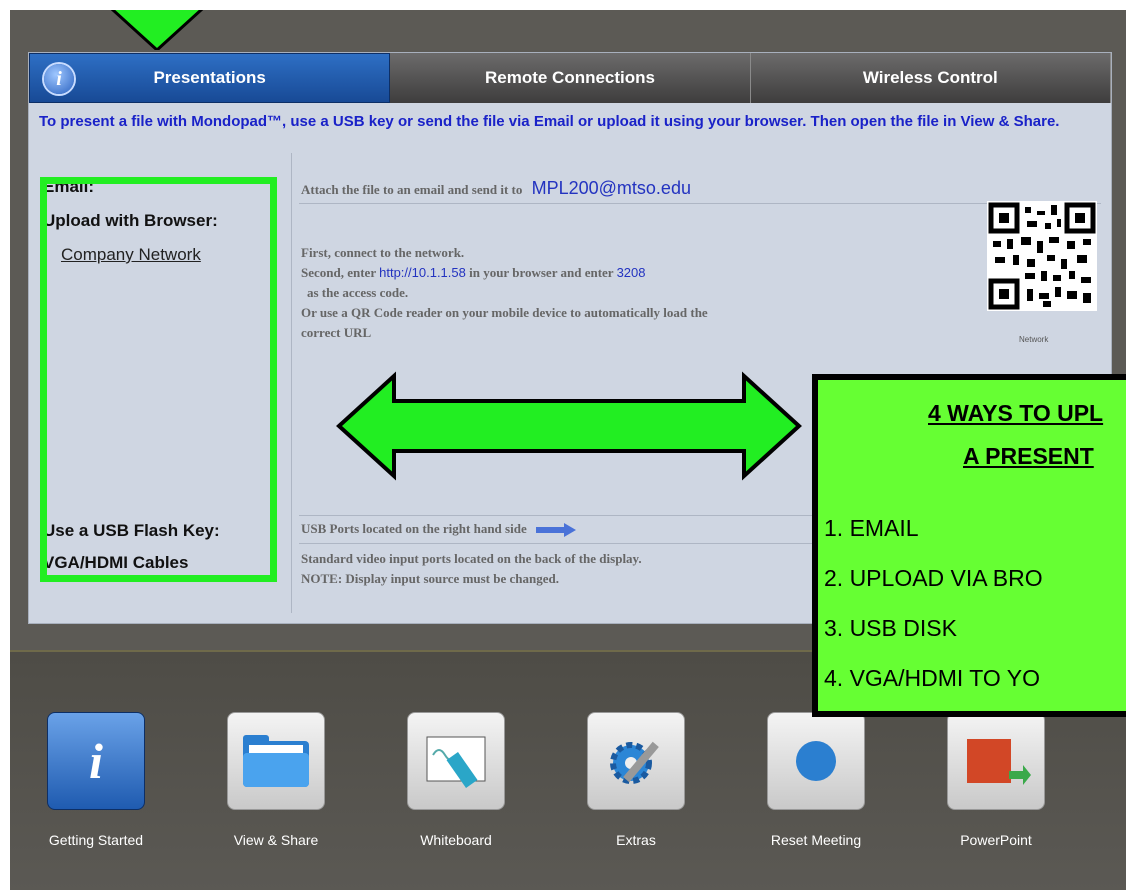  I want to click on upload-step-1: First, connect to the network., so click(383, 252).